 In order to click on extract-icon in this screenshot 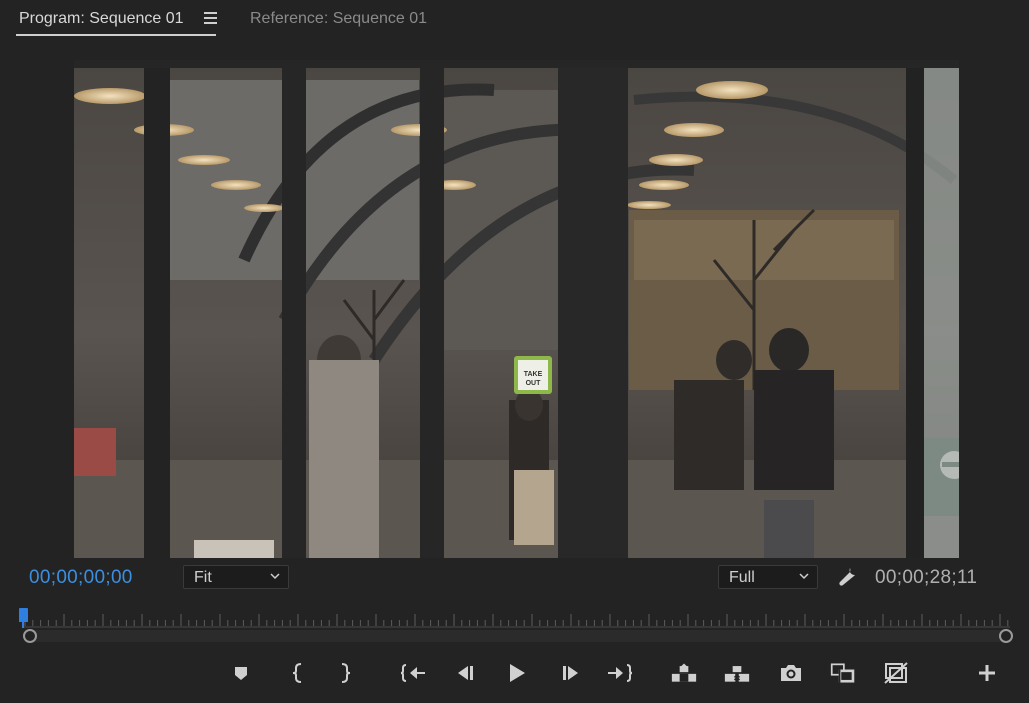, I will do `click(737, 674)`.